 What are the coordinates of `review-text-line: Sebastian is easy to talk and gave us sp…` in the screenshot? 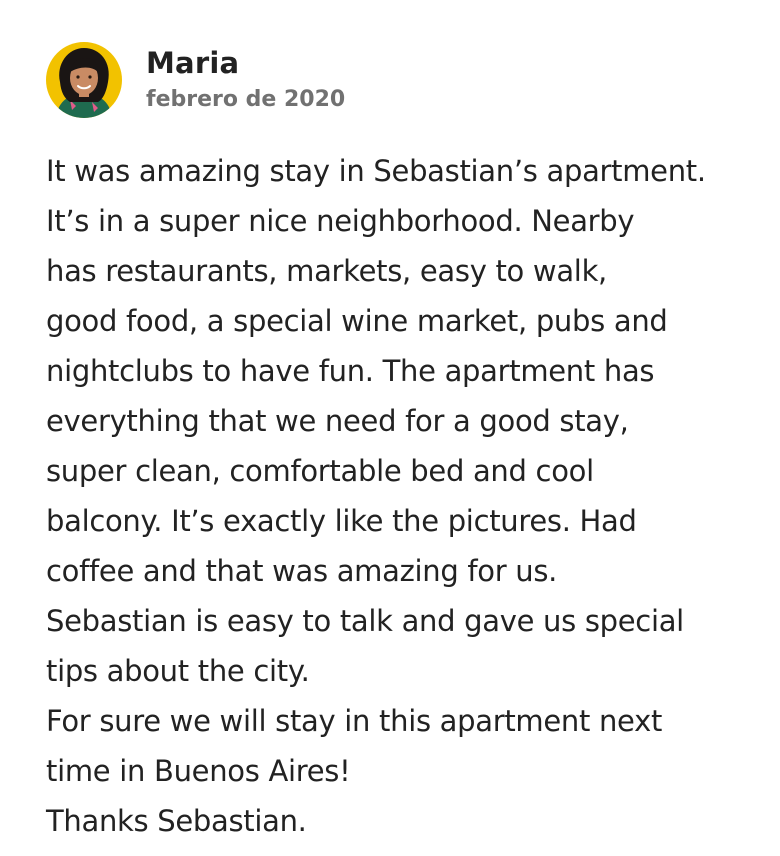 It's located at (365, 621).